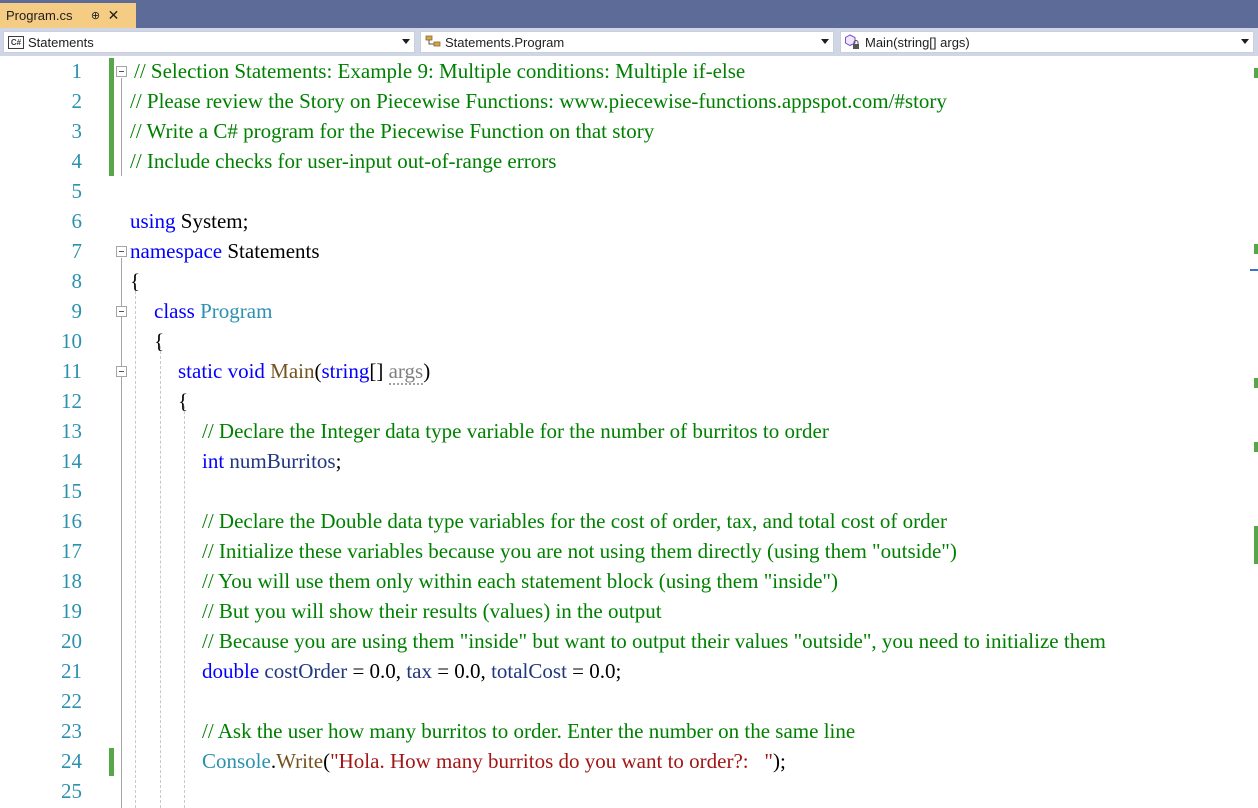 The width and height of the screenshot is (1258, 808). I want to click on line-number: 5, so click(77, 191).